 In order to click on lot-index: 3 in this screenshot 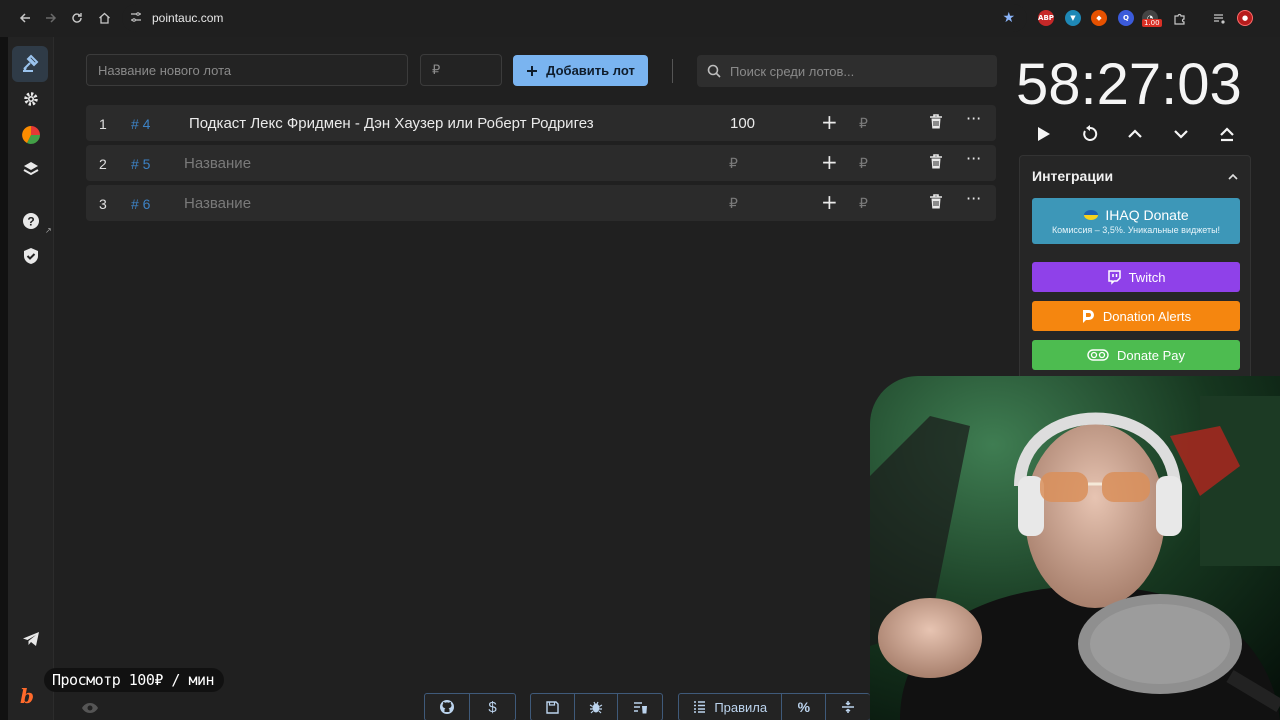, I will do `click(103, 204)`.